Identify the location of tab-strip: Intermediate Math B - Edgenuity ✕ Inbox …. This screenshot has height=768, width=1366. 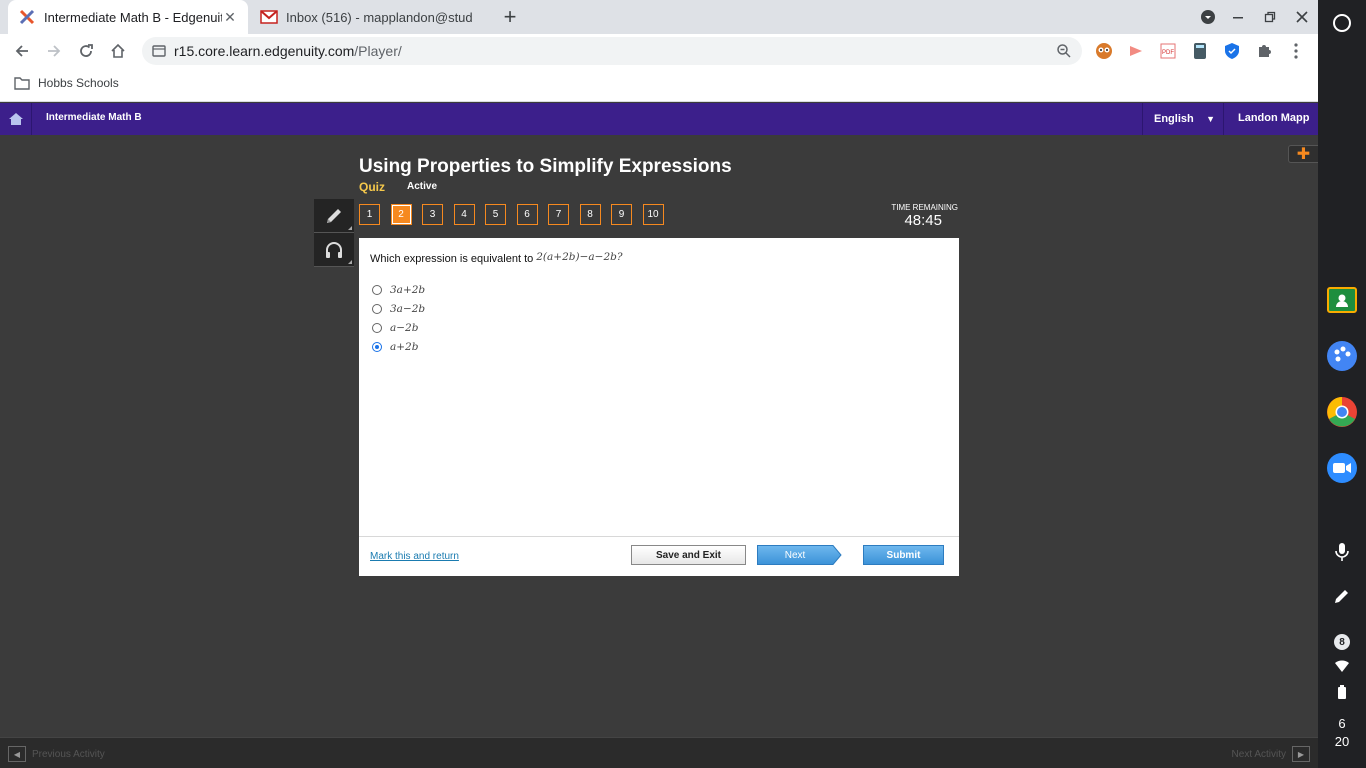
(659, 17).